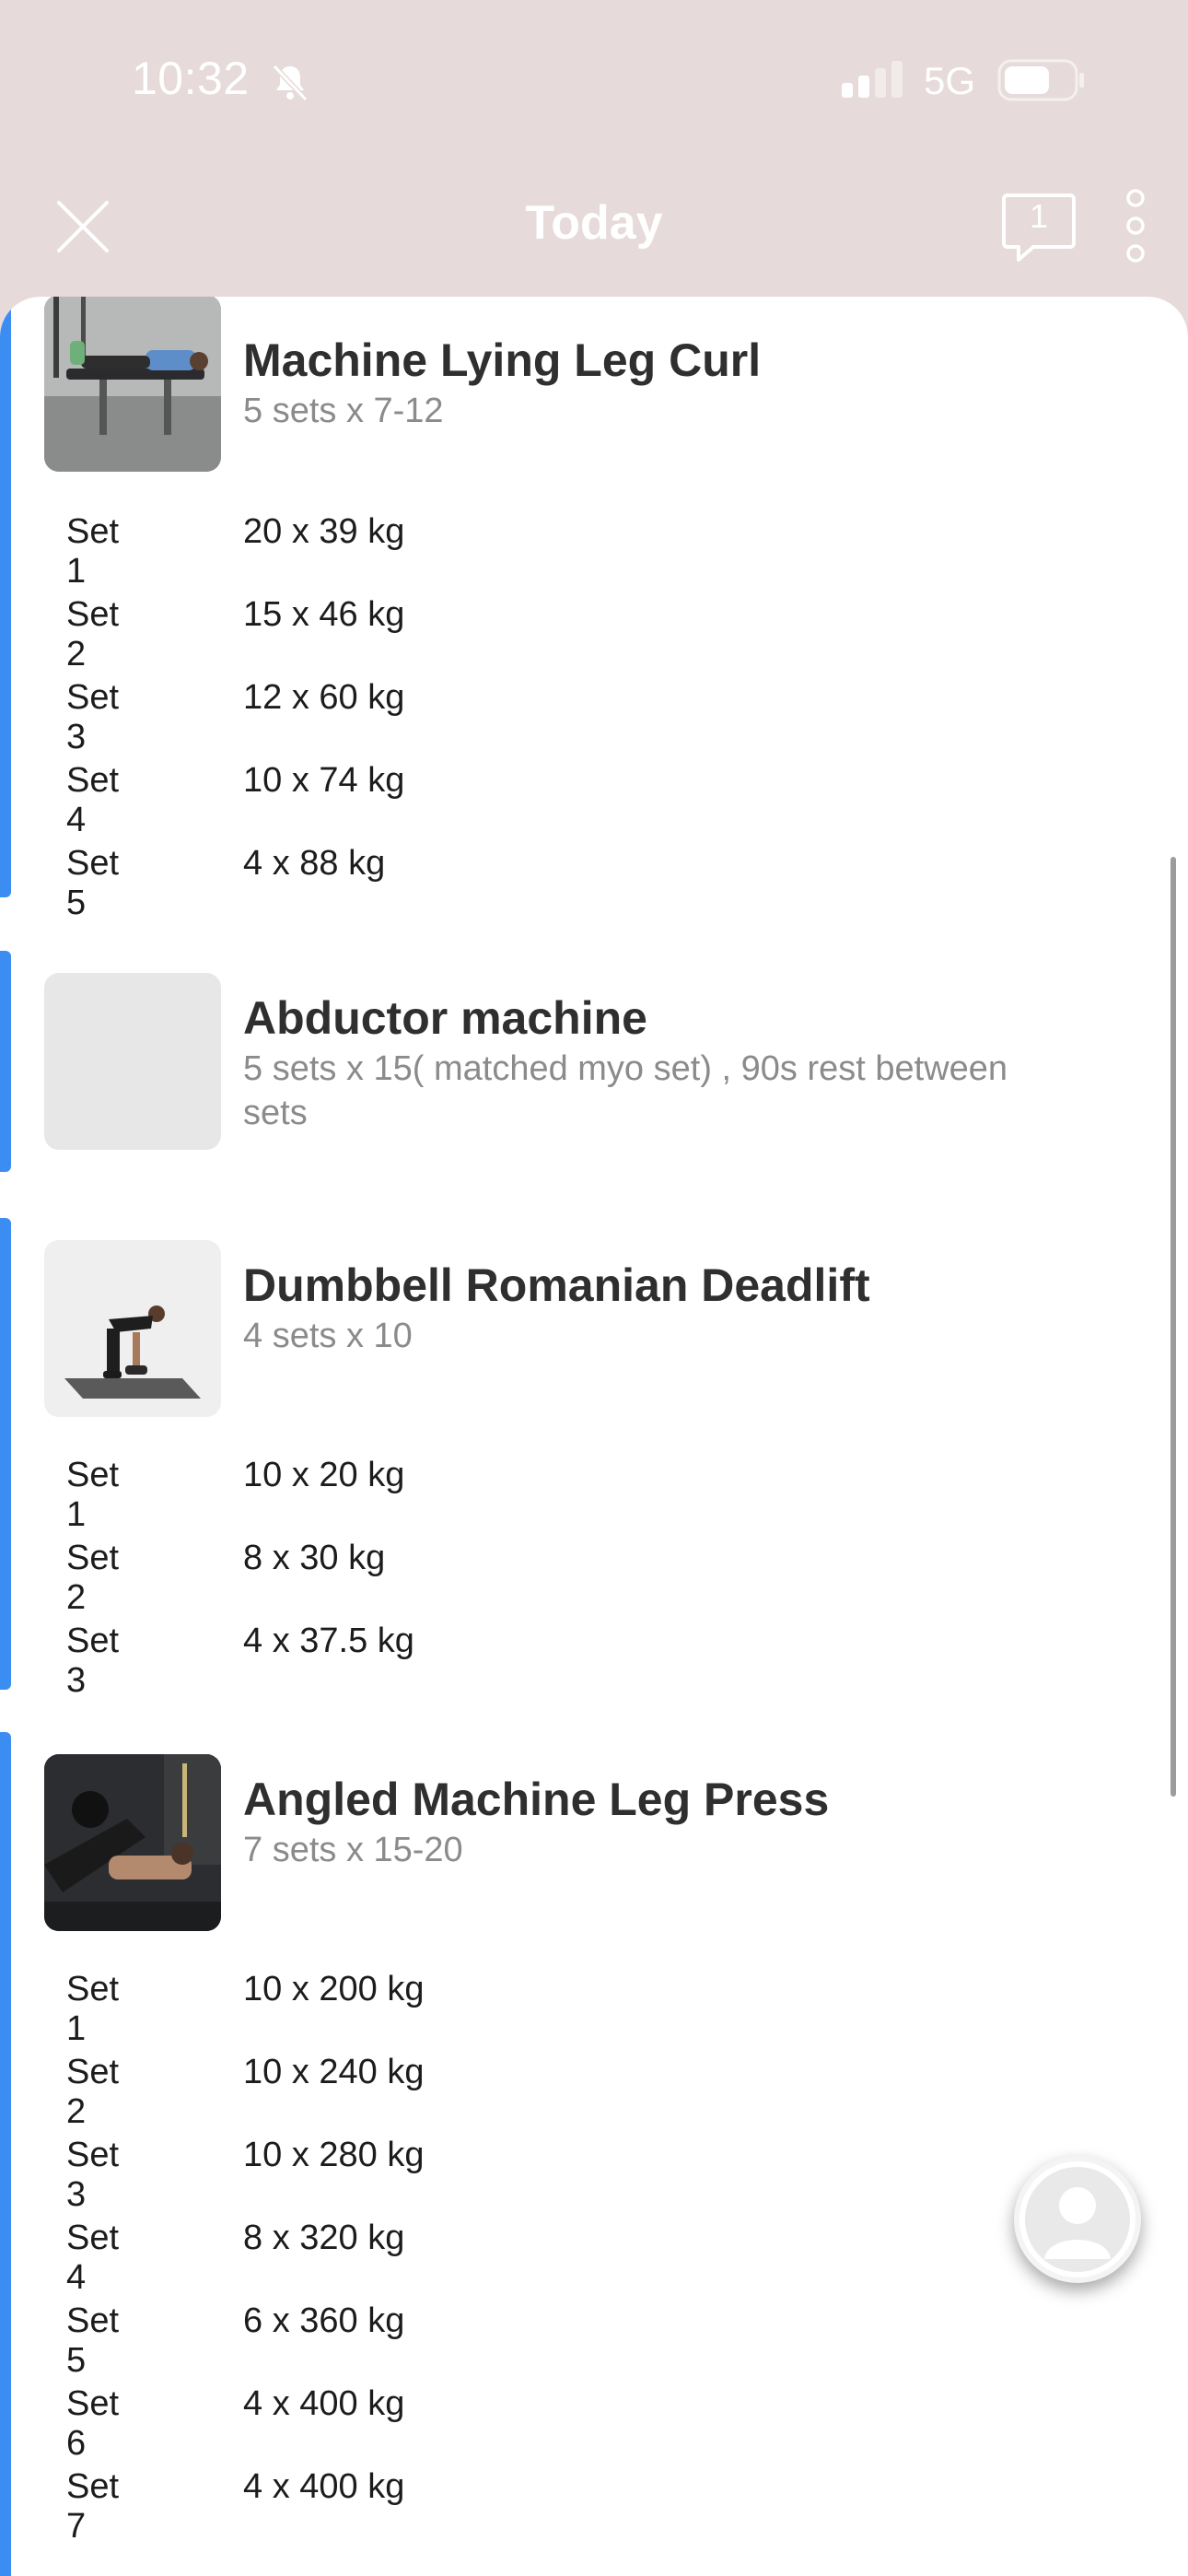 The image size is (1188, 2576). What do you see at coordinates (93, 2506) in the screenshot?
I see `set-label: Set 7` at bounding box center [93, 2506].